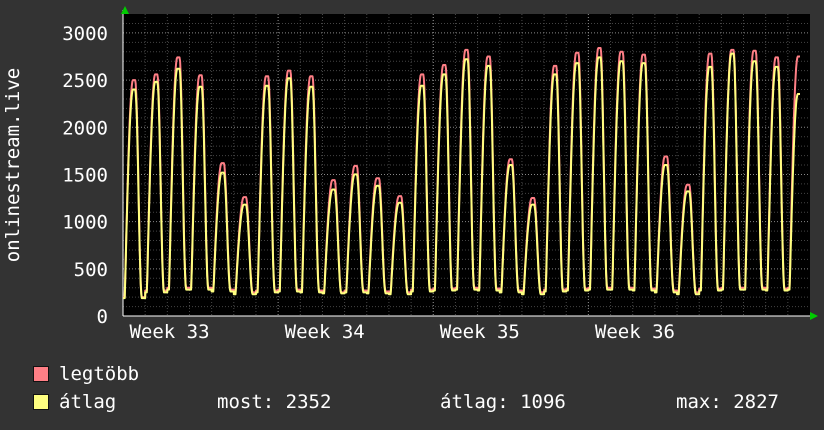  I want to click on x-tick-label: Week 35, so click(480, 332).